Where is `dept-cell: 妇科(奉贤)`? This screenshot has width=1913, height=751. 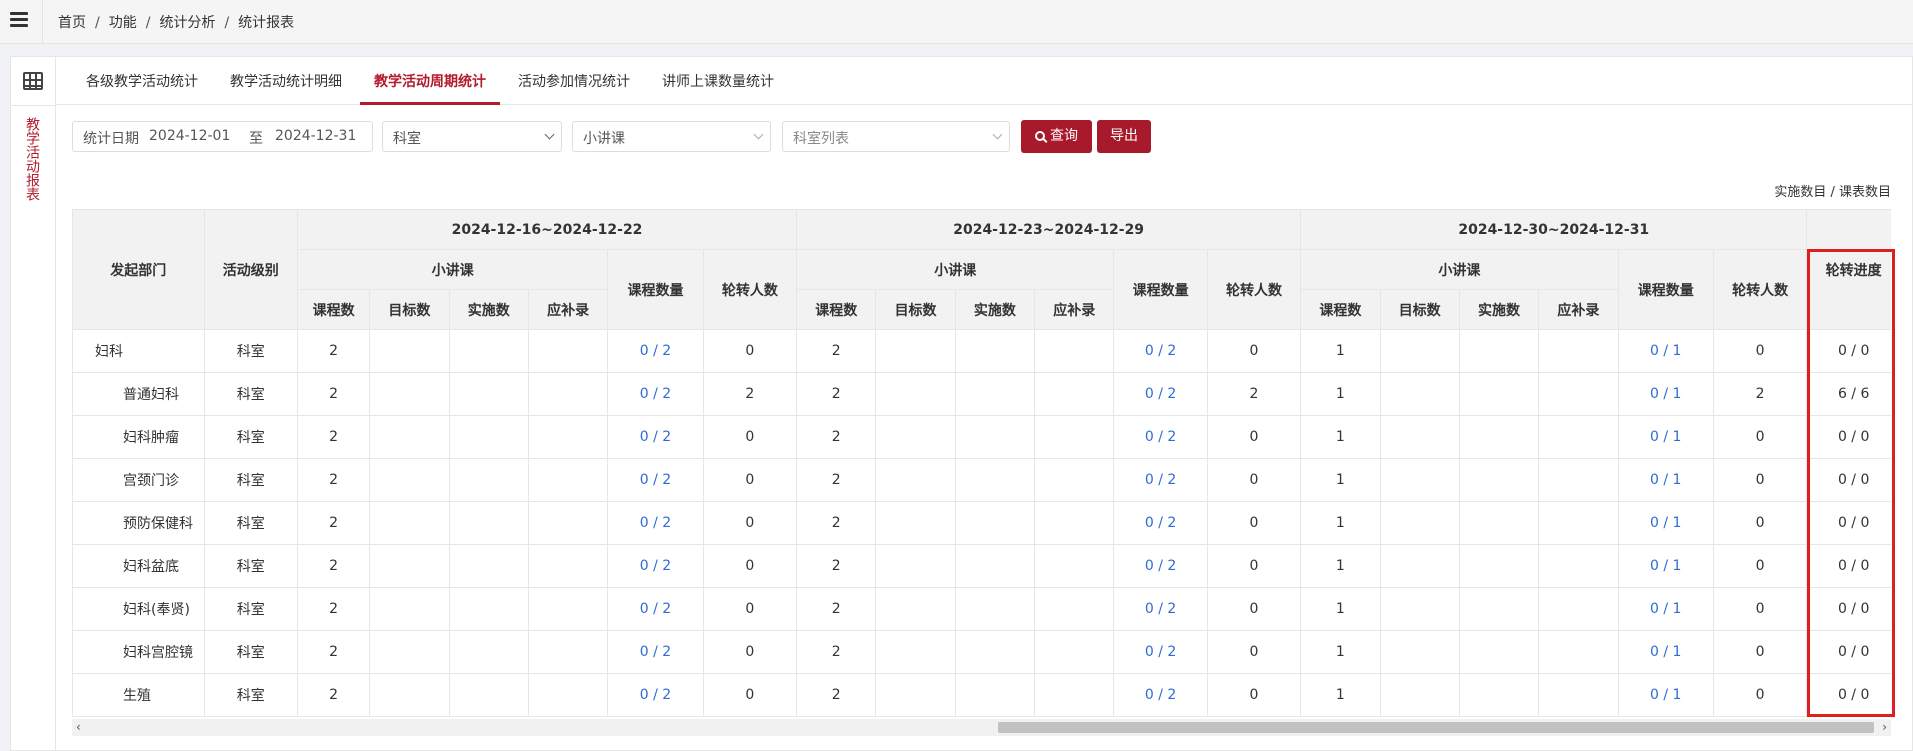 dept-cell: 妇科(奉贤) is located at coordinates (138, 609).